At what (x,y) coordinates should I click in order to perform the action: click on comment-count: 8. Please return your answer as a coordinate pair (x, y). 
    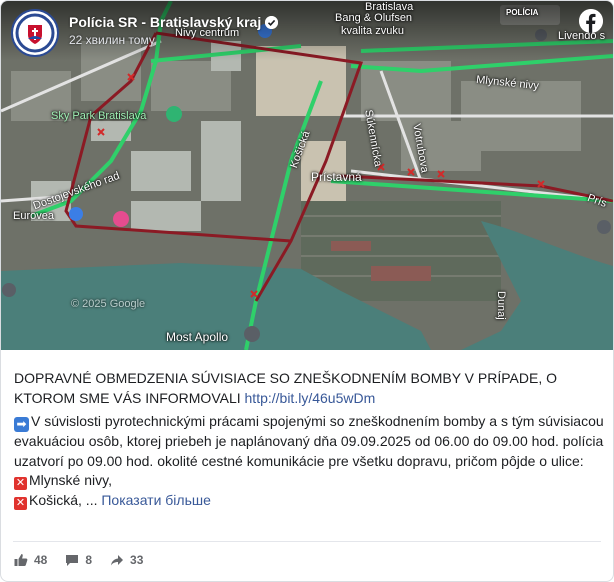
    Looking at the image, I should click on (89, 560).